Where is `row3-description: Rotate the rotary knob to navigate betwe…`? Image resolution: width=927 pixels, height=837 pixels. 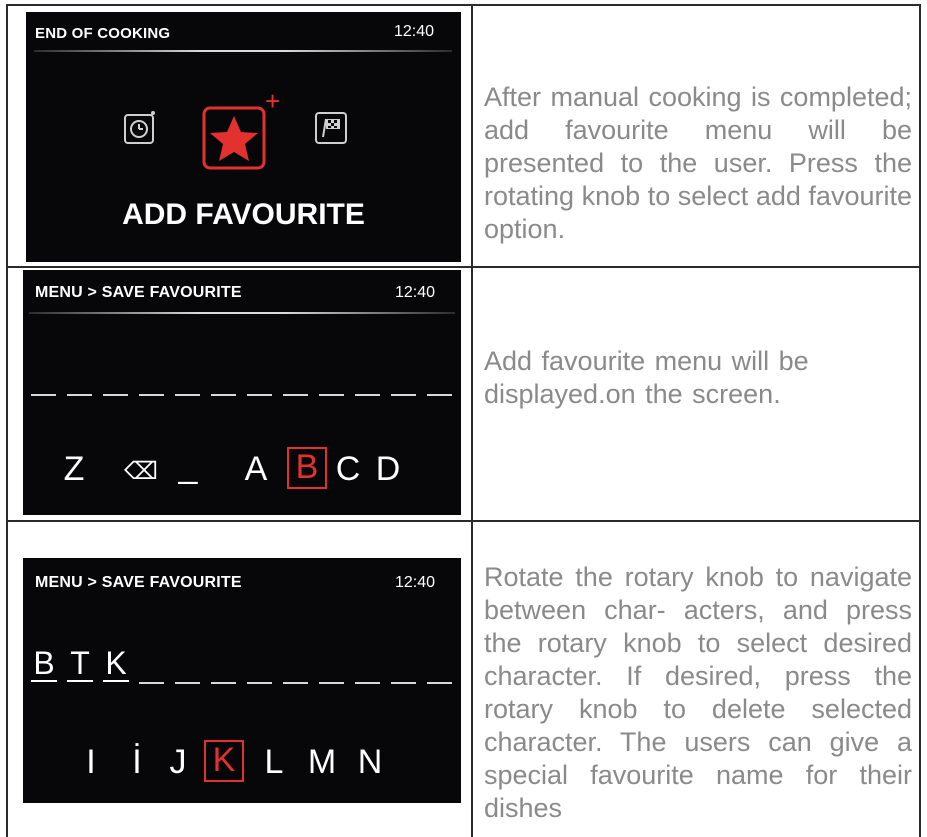 row3-description: Rotate the rotary knob to navigate betwe… is located at coordinates (698, 692).